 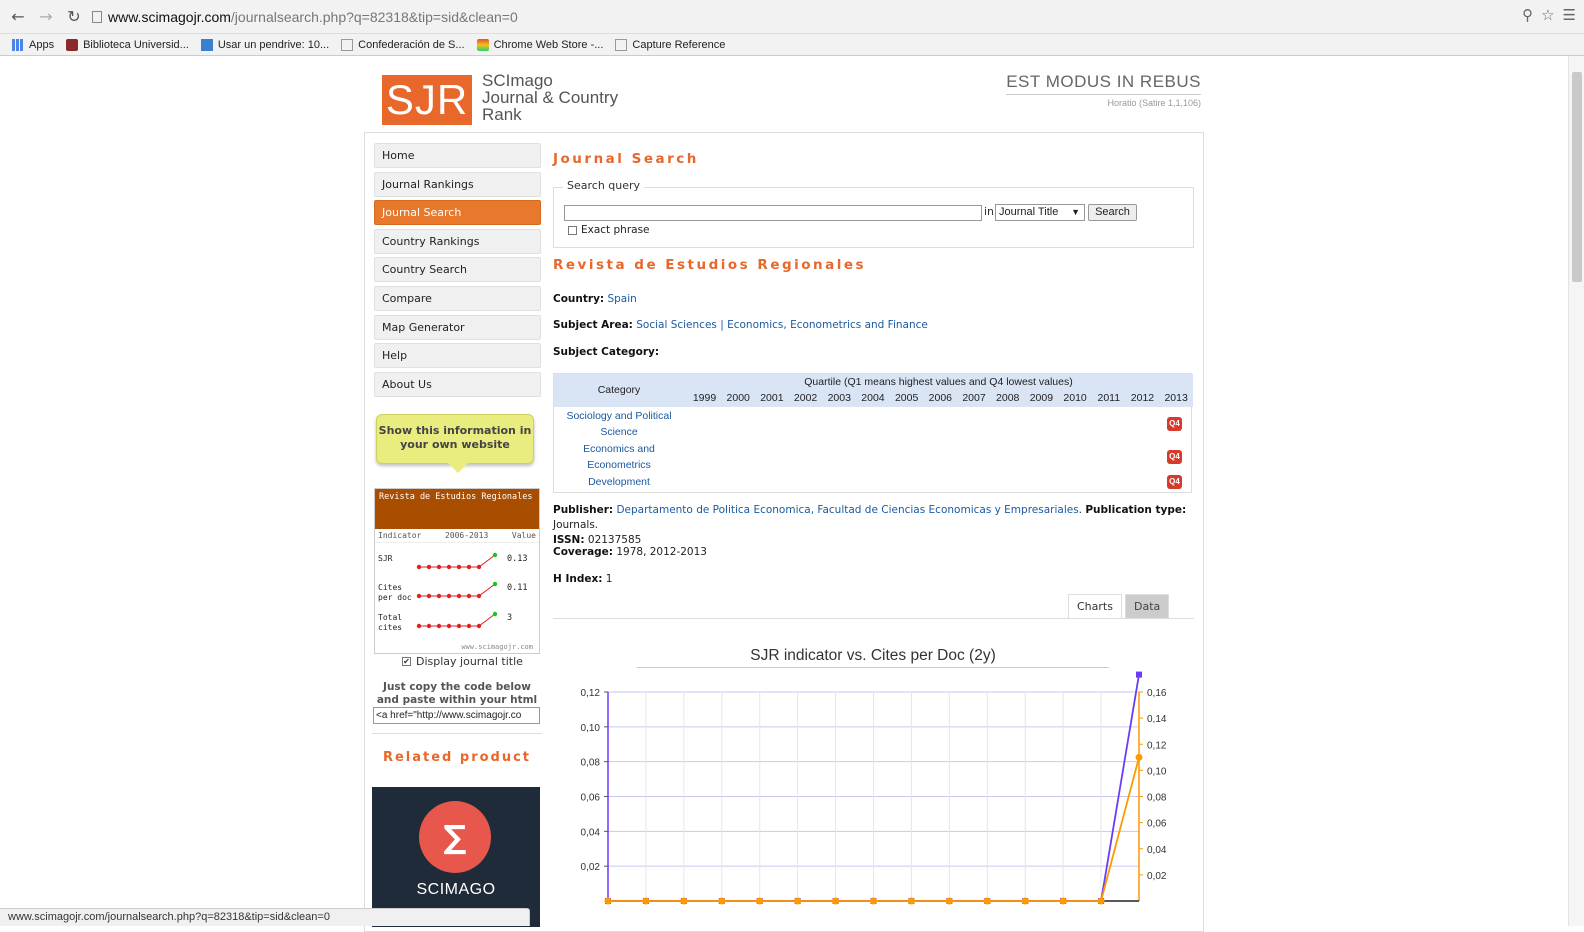 What do you see at coordinates (619, 424) in the screenshot?
I see `category-link: Sociology and Political Science` at bounding box center [619, 424].